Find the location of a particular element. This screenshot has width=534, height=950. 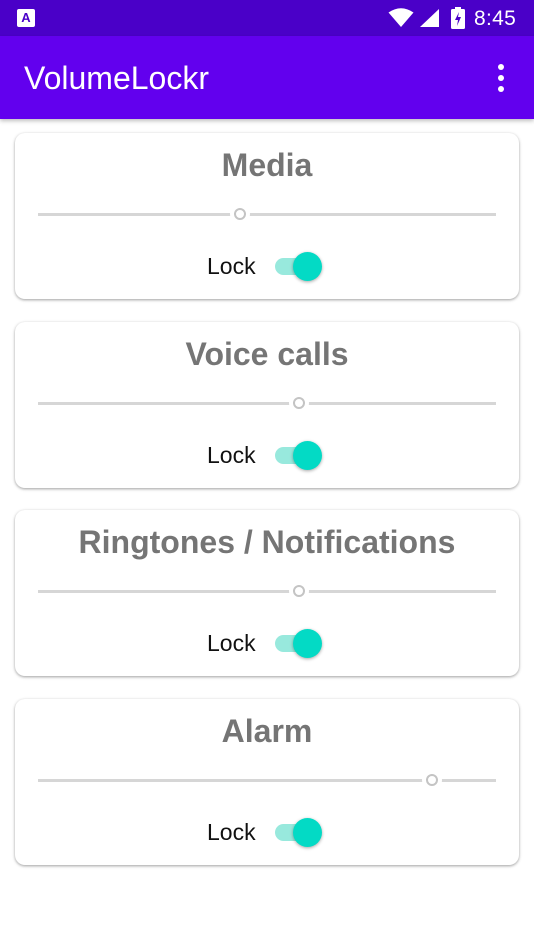

app-bar: VolumeLockr is located at coordinates (267, 77).